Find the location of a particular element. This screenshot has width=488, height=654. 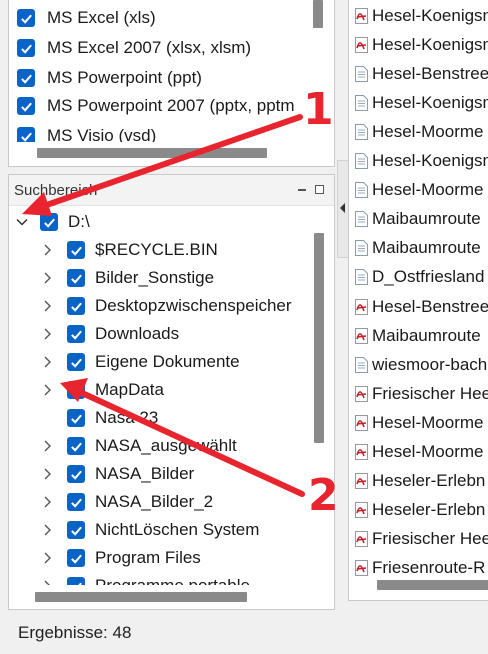

tree-item-label: Eigene Dokumente is located at coordinates (167, 361).